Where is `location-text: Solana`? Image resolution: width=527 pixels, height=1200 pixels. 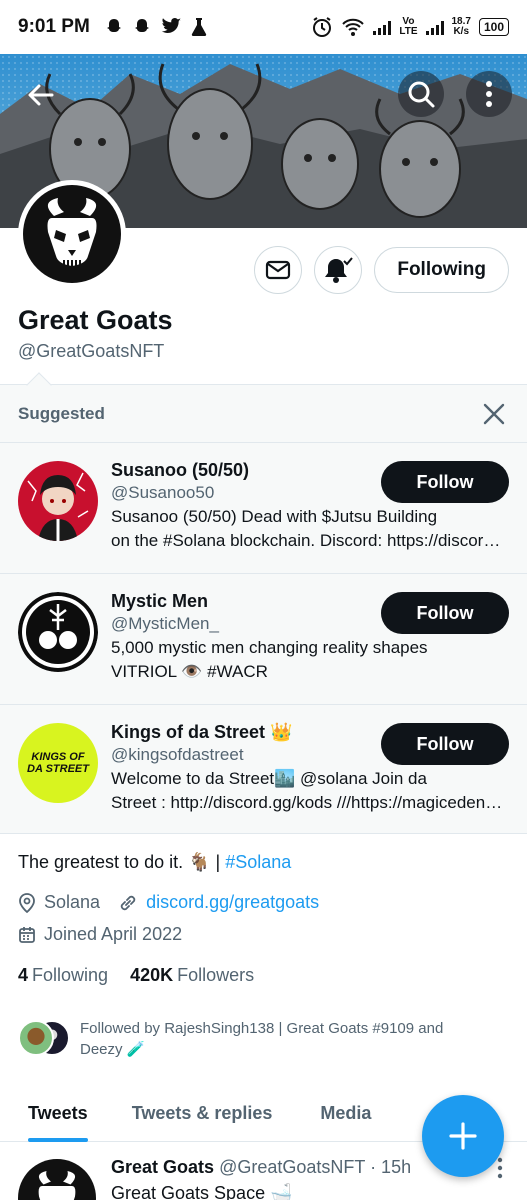
location-text: Solana is located at coordinates (72, 902).